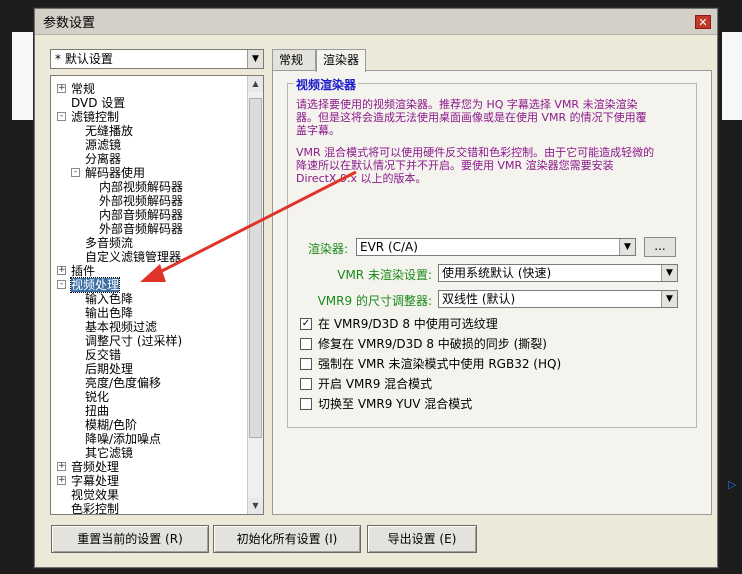 The image size is (742, 574). I want to click on tree-item: + 插件, so click(76, 271).